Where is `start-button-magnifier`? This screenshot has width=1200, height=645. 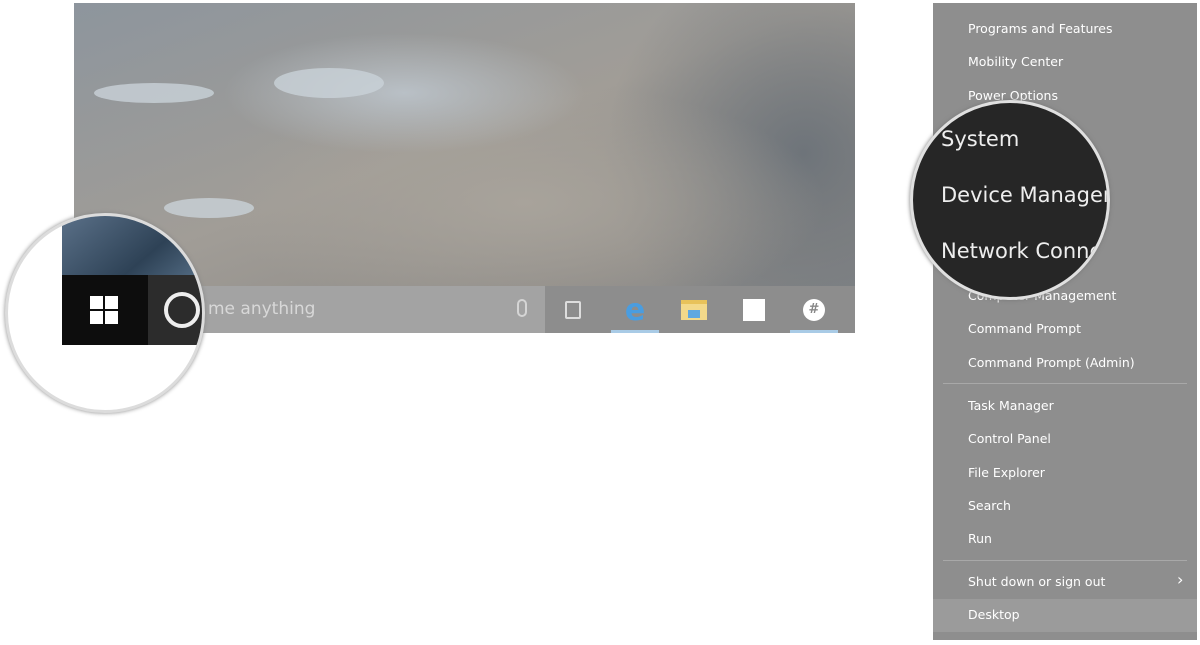 start-button-magnifier is located at coordinates (105, 313).